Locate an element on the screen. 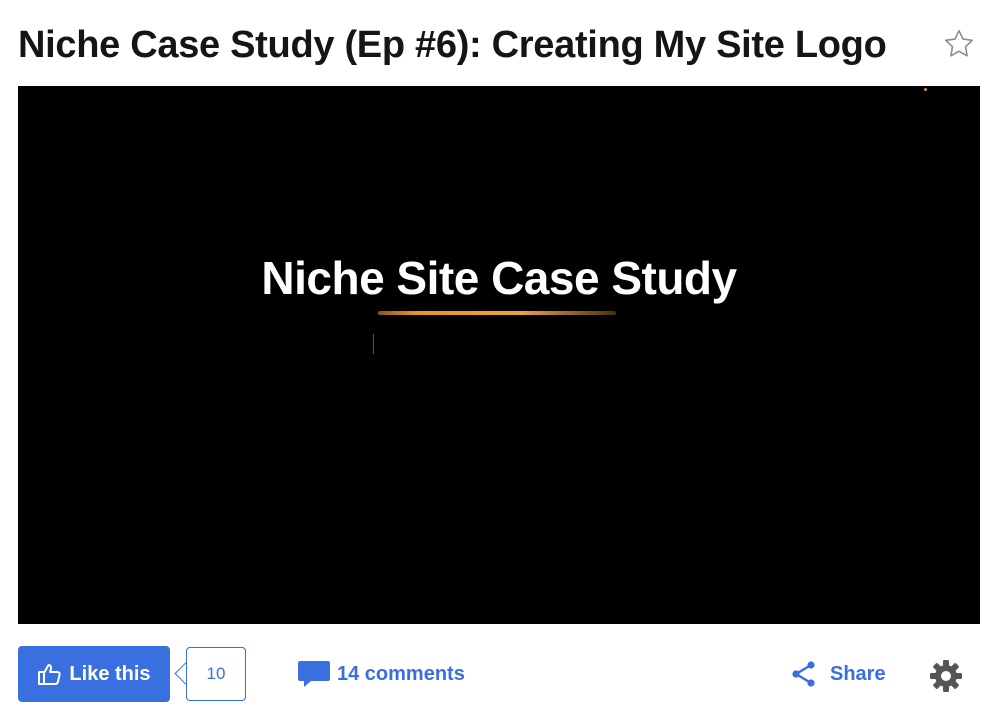  like-count-badge: 10 is located at coordinates (216, 674).